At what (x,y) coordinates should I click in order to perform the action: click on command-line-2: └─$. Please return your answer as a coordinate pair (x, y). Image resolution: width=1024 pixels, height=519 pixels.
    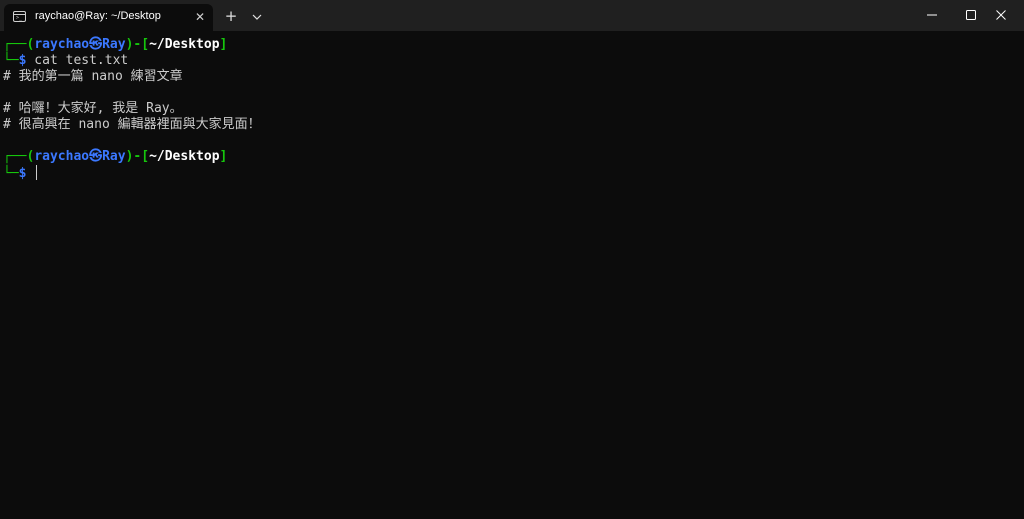
    Looking at the image, I should click on (513, 173).